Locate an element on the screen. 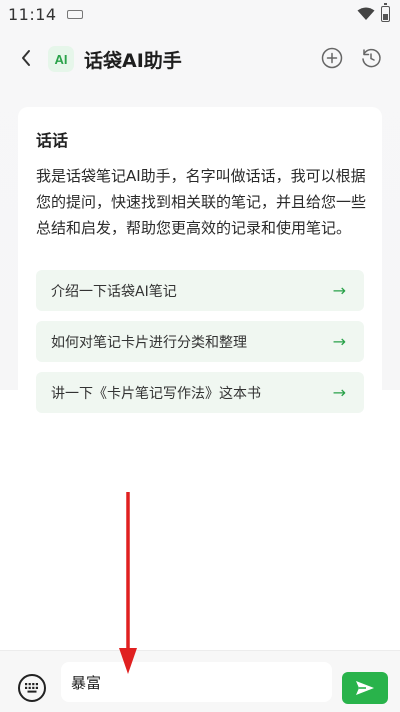  history-button is located at coordinates (371, 58).